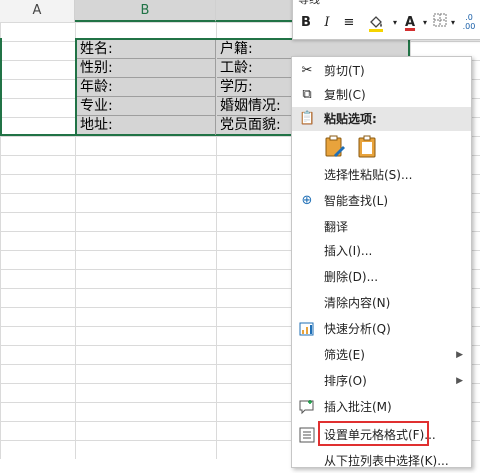 This screenshot has height=473, width=480. Describe the element at coordinates (37, 87) in the screenshot. I see `selection-border-left` at that location.